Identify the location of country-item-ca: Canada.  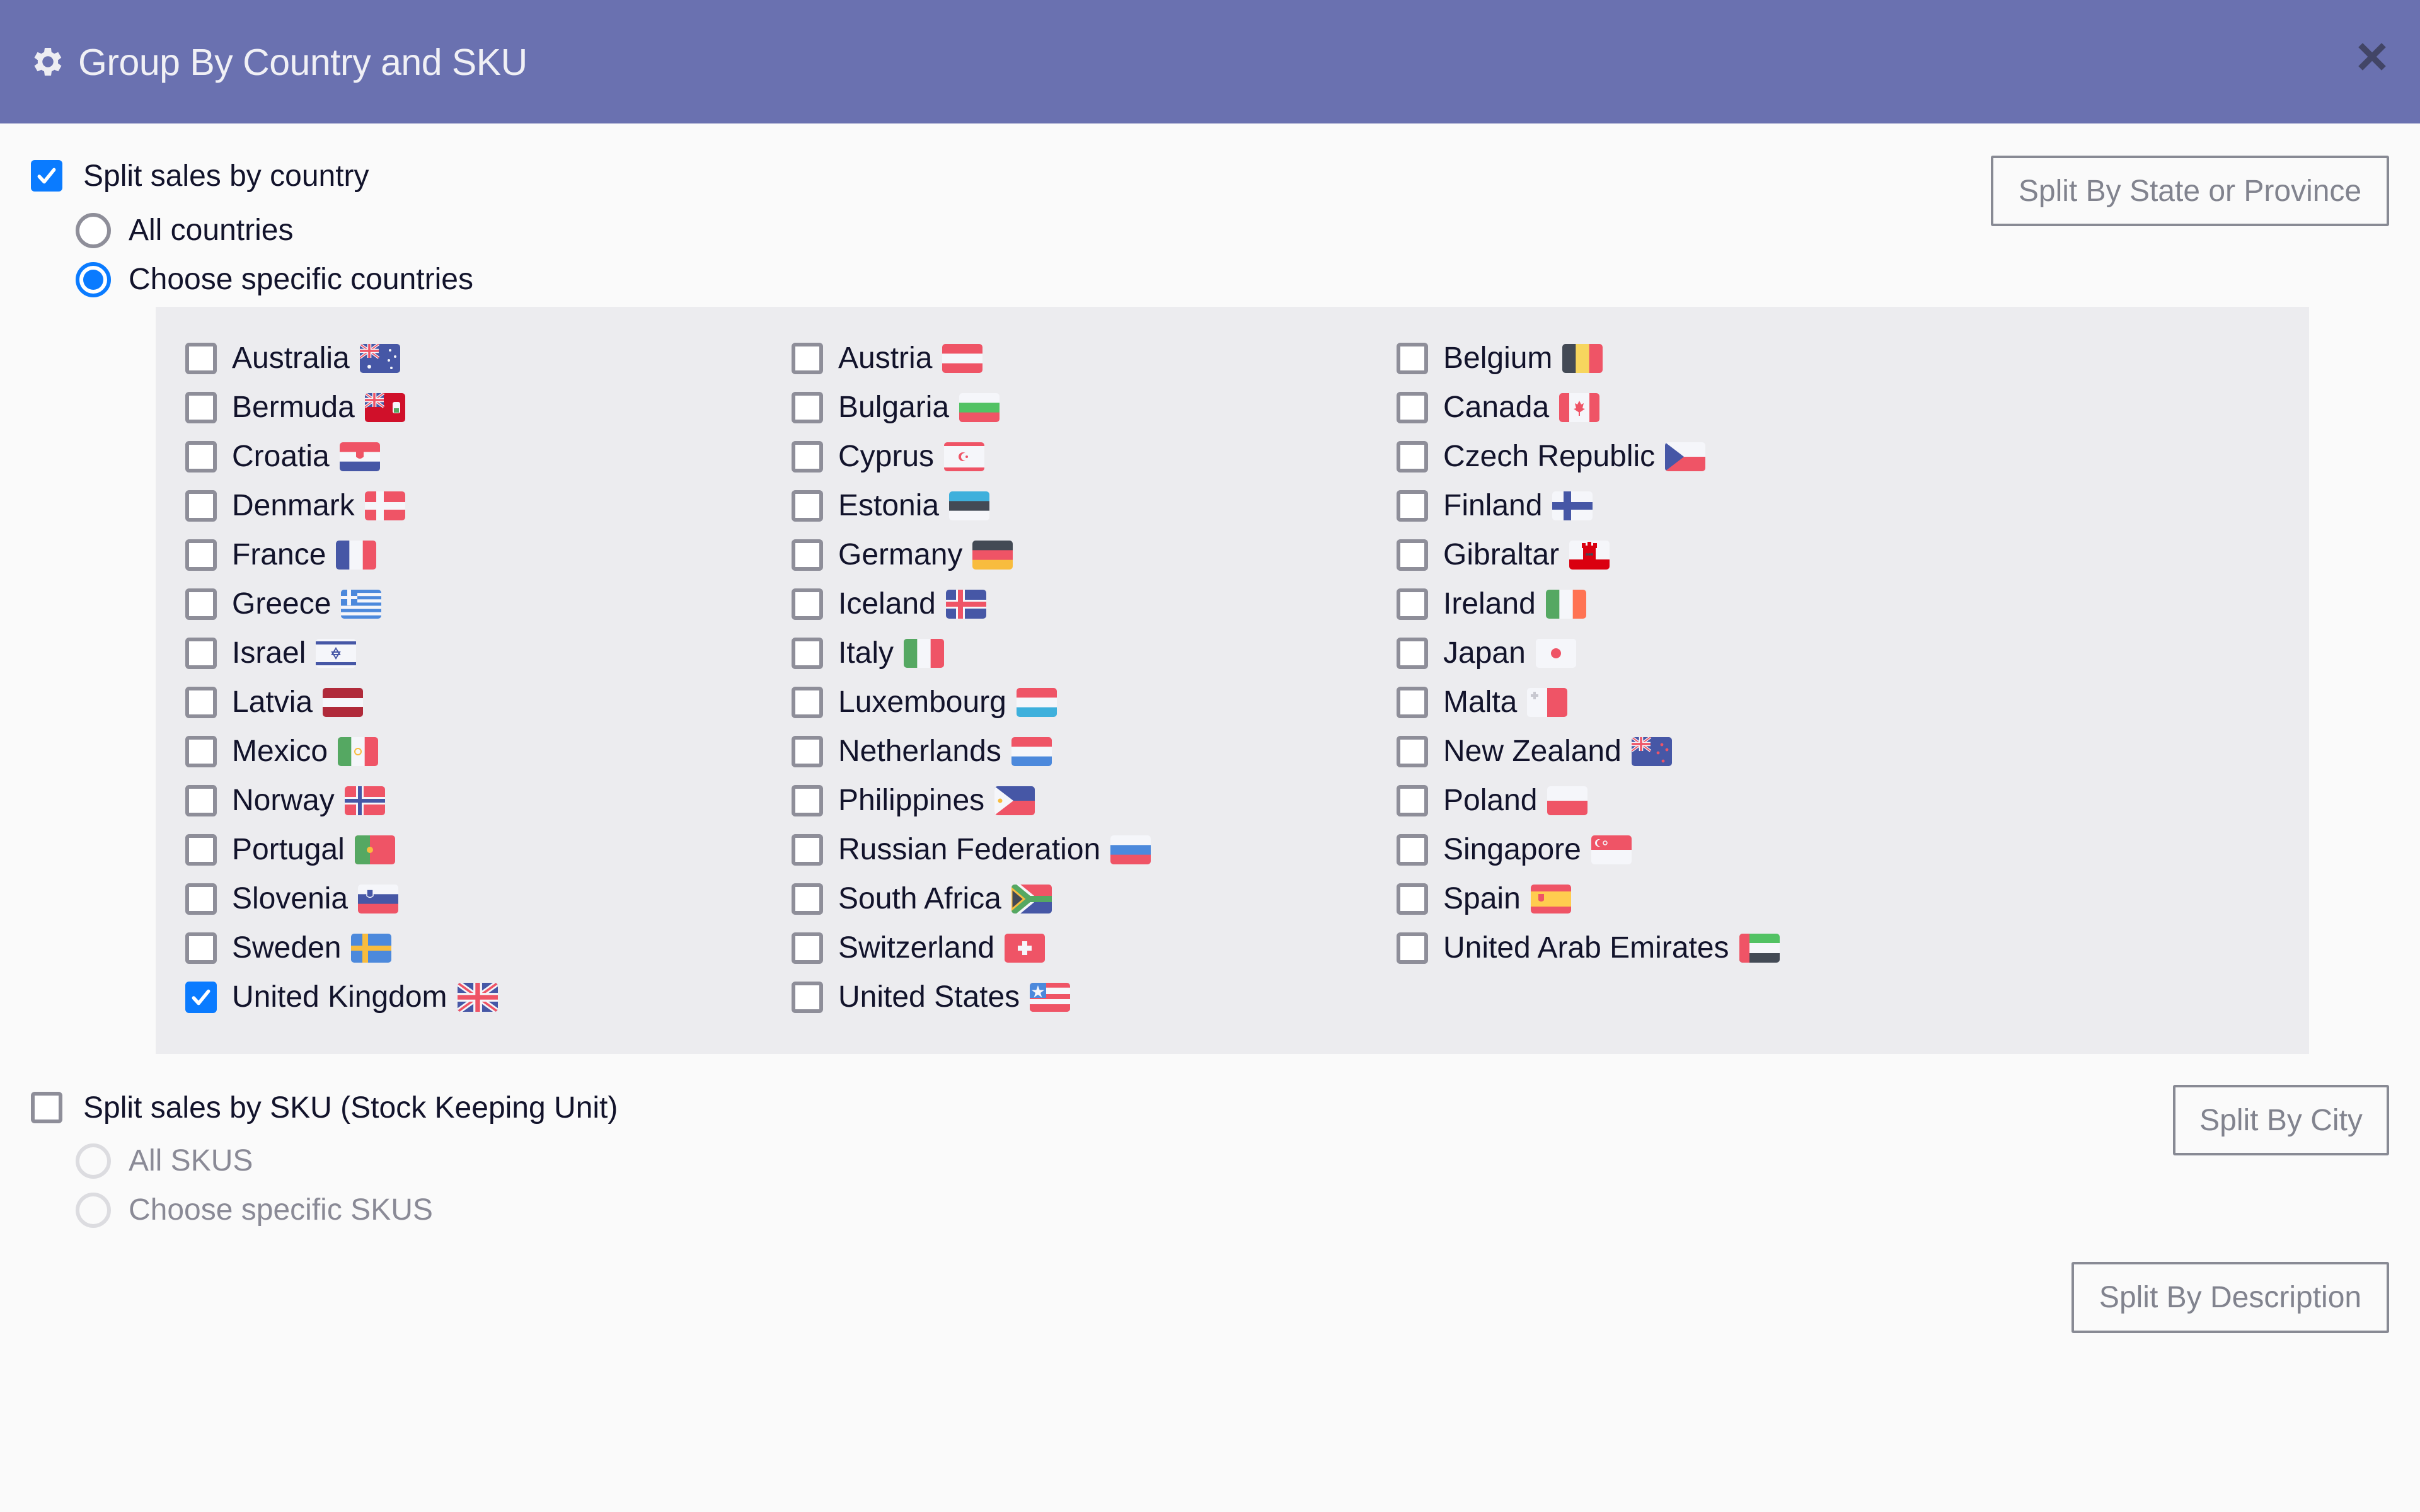
(1498, 408).